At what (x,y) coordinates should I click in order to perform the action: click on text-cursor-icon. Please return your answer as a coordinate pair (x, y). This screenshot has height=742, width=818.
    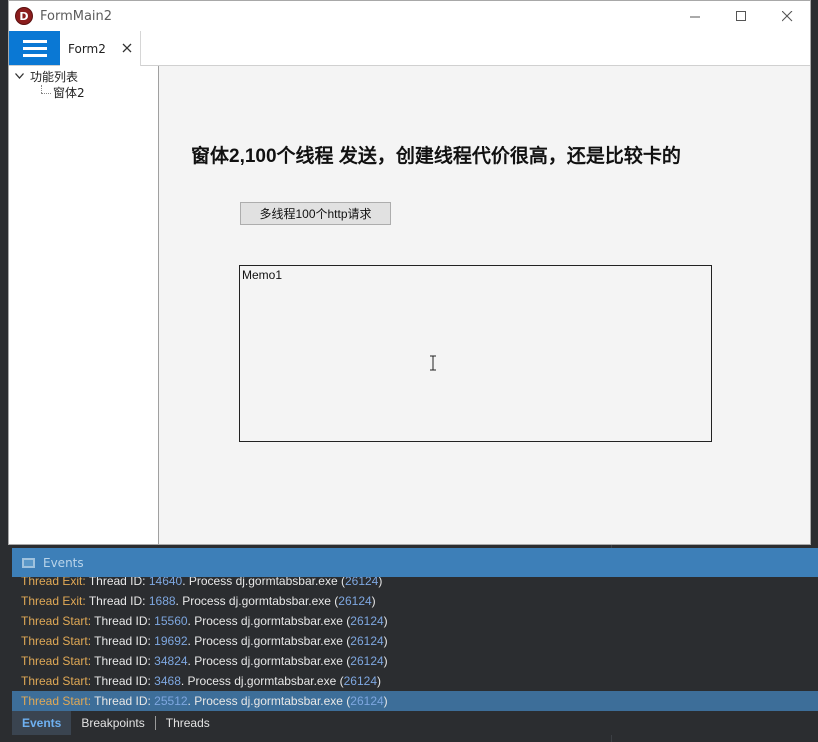
    Looking at the image, I should click on (433, 363).